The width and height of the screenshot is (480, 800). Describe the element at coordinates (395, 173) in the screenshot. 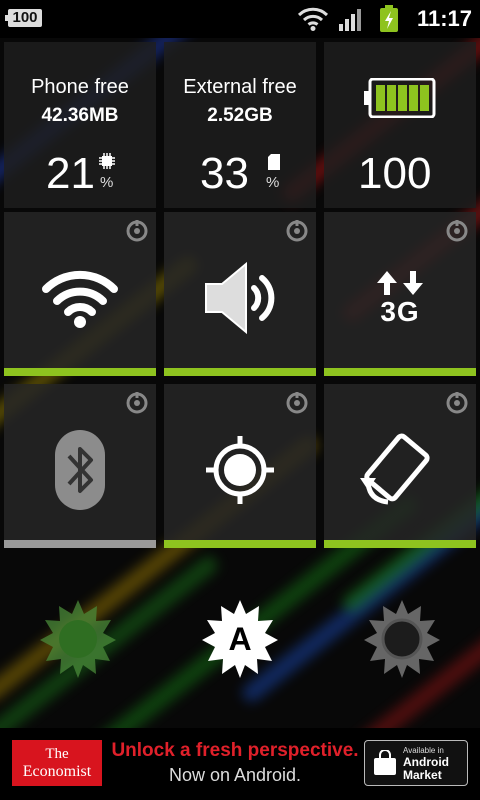

I see `battery-percent: 100` at that location.